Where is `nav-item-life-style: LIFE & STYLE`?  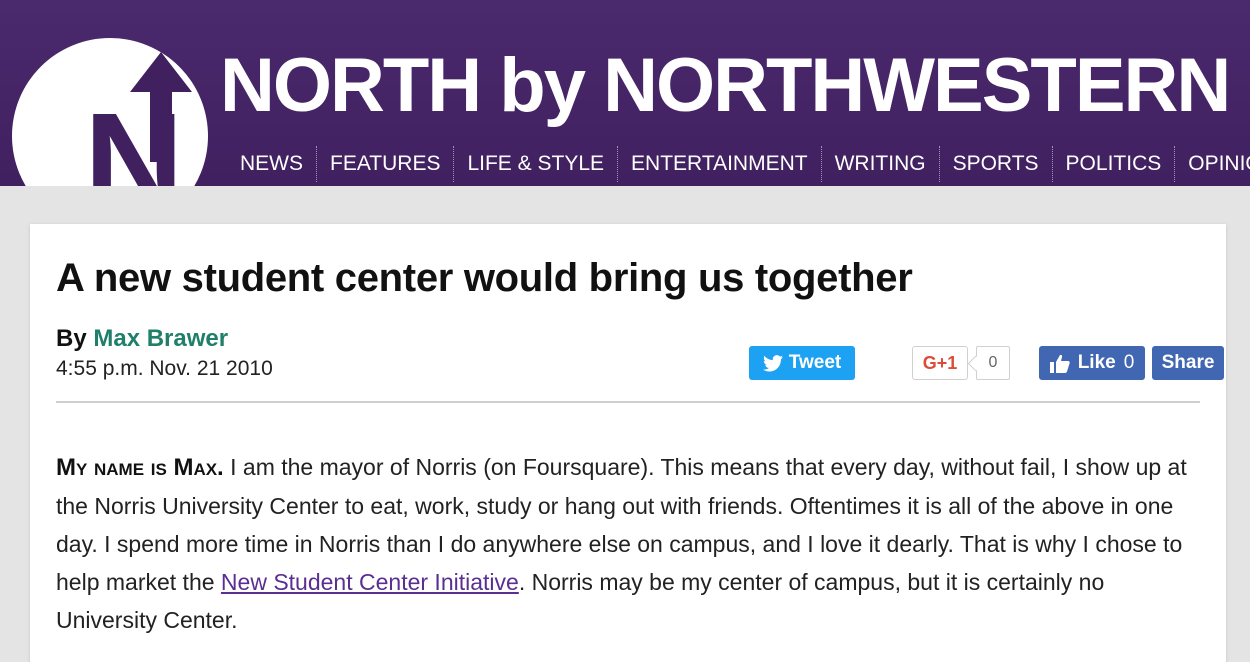
nav-item-life-style: LIFE & STYLE is located at coordinates (536, 164).